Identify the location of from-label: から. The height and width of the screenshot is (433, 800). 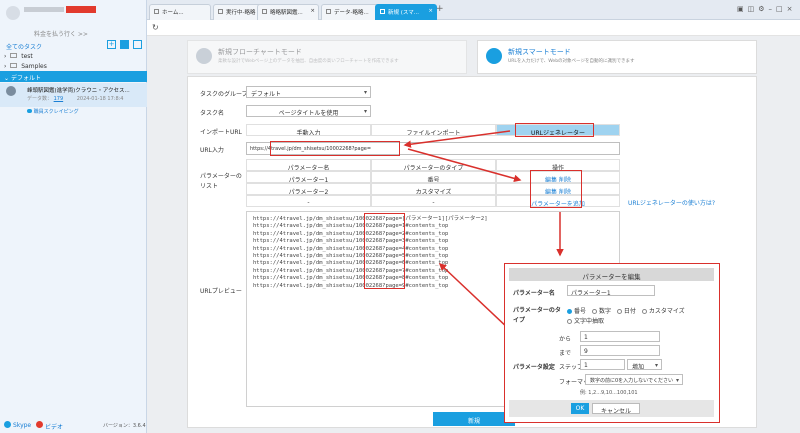
(565, 339).